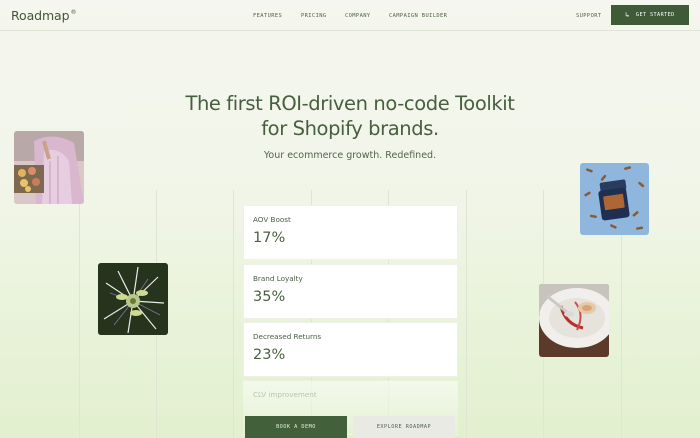 The width and height of the screenshot is (700, 438). What do you see at coordinates (350, 128) in the screenshot?
I see `hero-title-line2: for Shopify brands.` at bounding box center [350, 128].